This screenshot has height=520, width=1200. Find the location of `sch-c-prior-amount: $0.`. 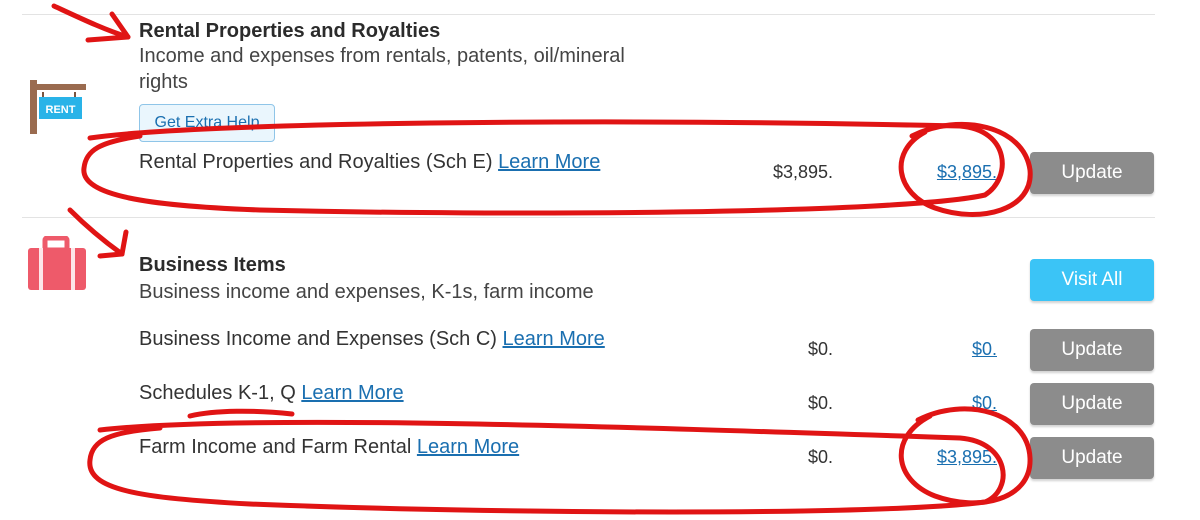

sch-c-prior-amount: $0. is located at coordinates (820, 349).